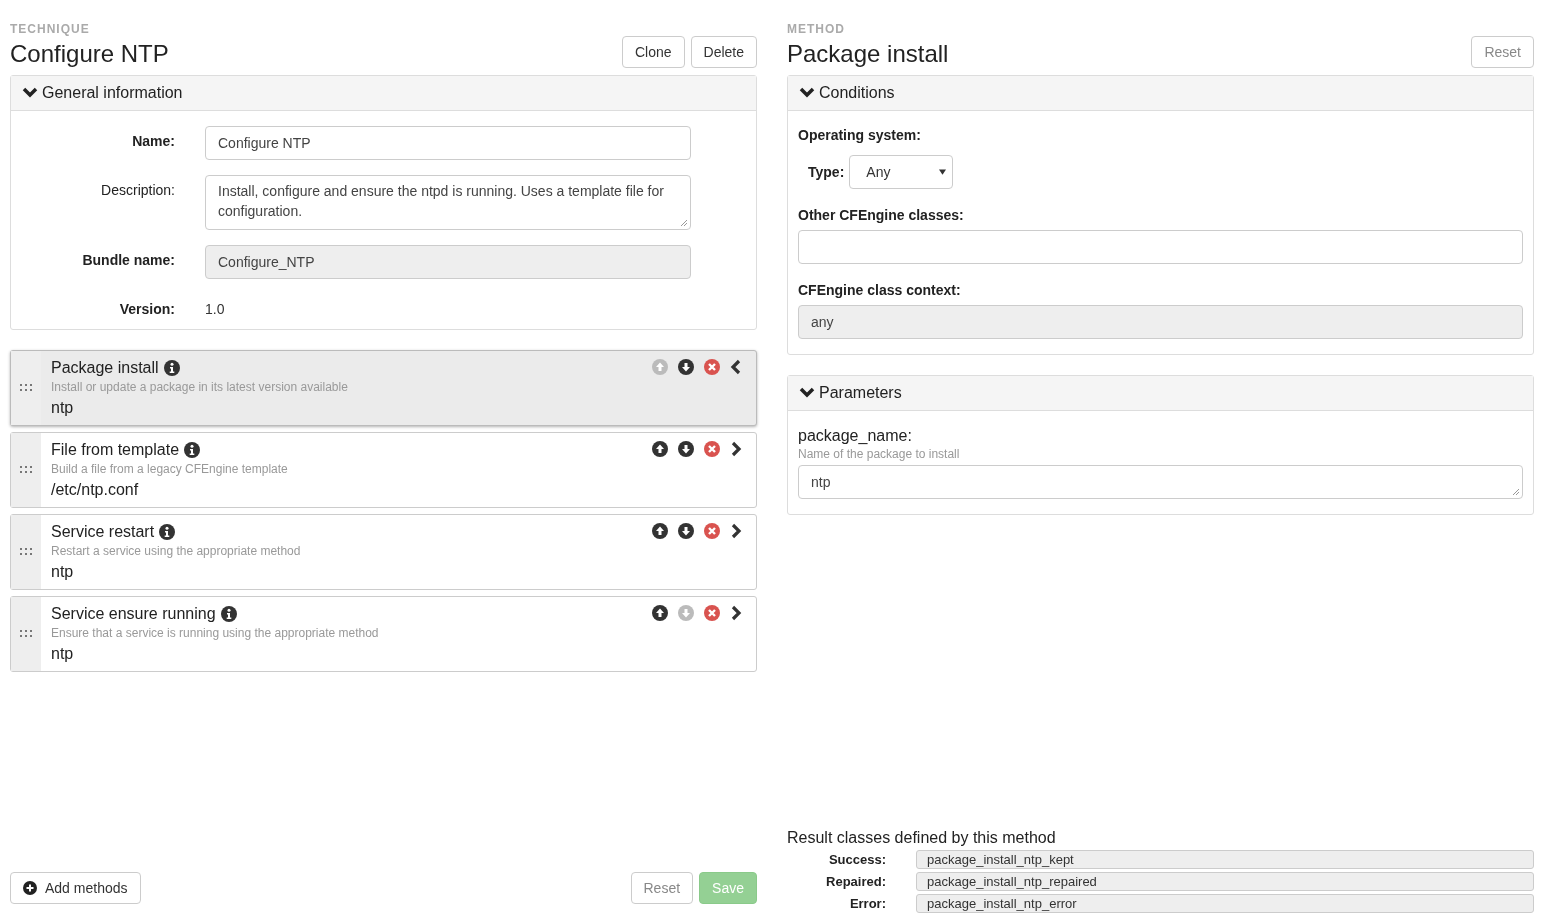 The width and height of the screenshot is (1546, 913). What do you see at coordinates (1225, 903) in the screenshot?
I see `result-class-field: package_install_ntp_error` at bounding box center [1225, 903].